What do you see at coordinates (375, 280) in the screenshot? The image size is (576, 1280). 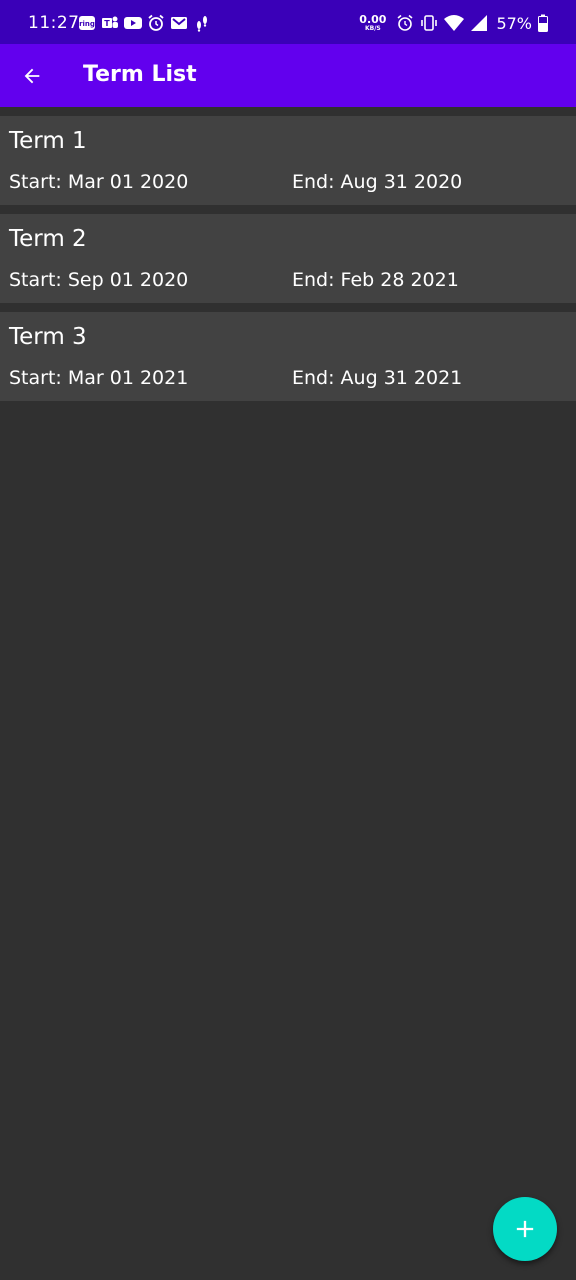 I see `term-end-date: End: Feb 28 2021` at bounding box center [375, 280].